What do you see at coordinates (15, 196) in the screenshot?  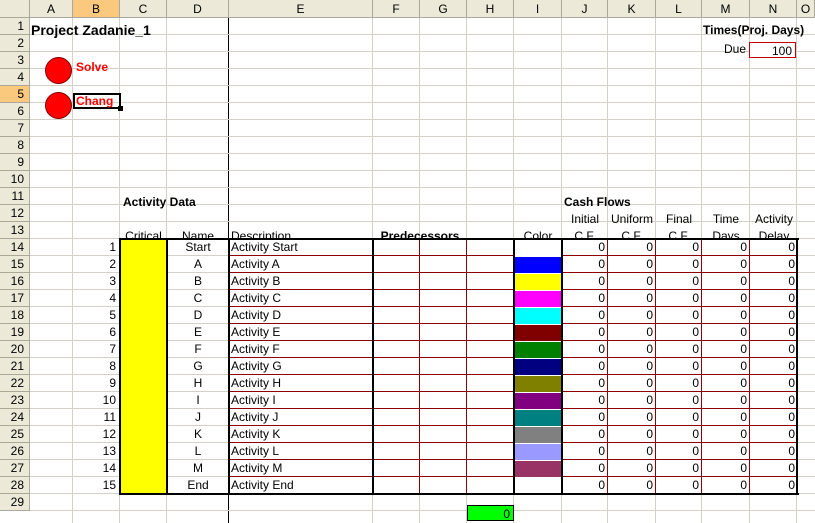 I see `row-header-11: 11` at bounding box center [15, 196].